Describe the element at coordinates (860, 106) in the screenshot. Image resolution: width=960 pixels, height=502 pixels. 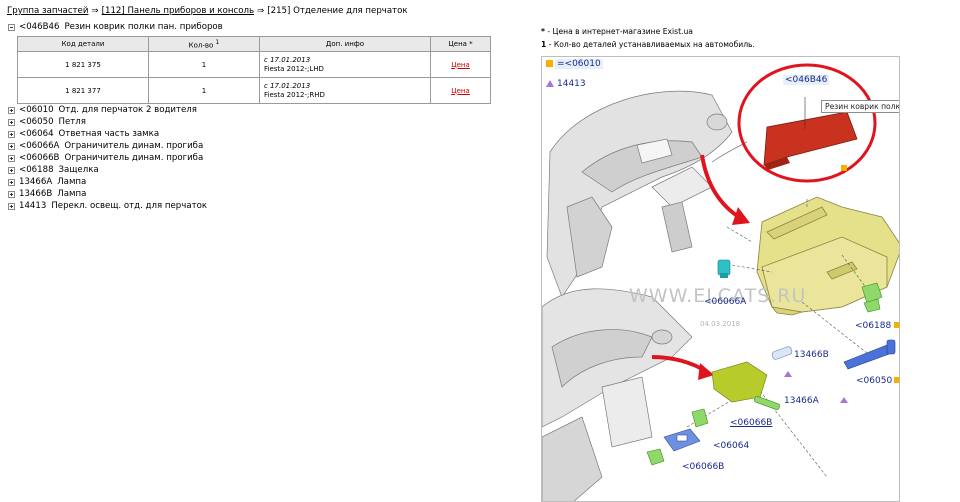
I see `part-tooltip: Резин коврик полки пан. приборов` at that location.